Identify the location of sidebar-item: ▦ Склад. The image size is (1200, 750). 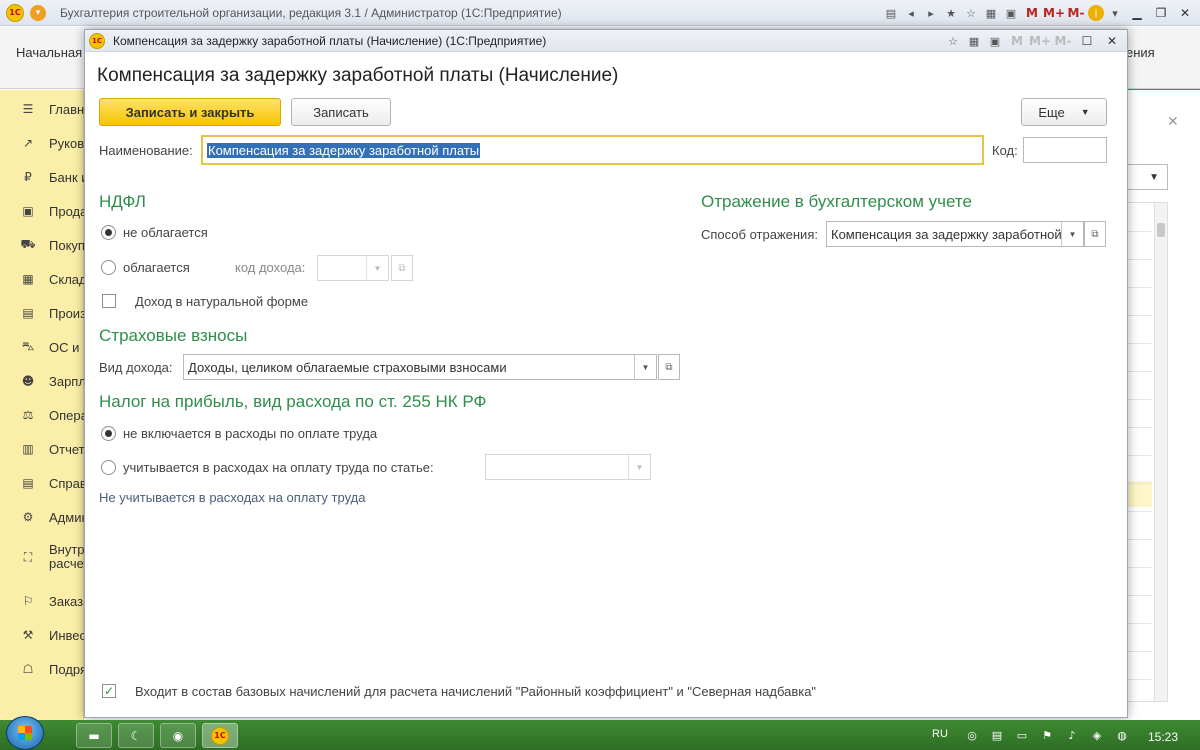
(42, 279).